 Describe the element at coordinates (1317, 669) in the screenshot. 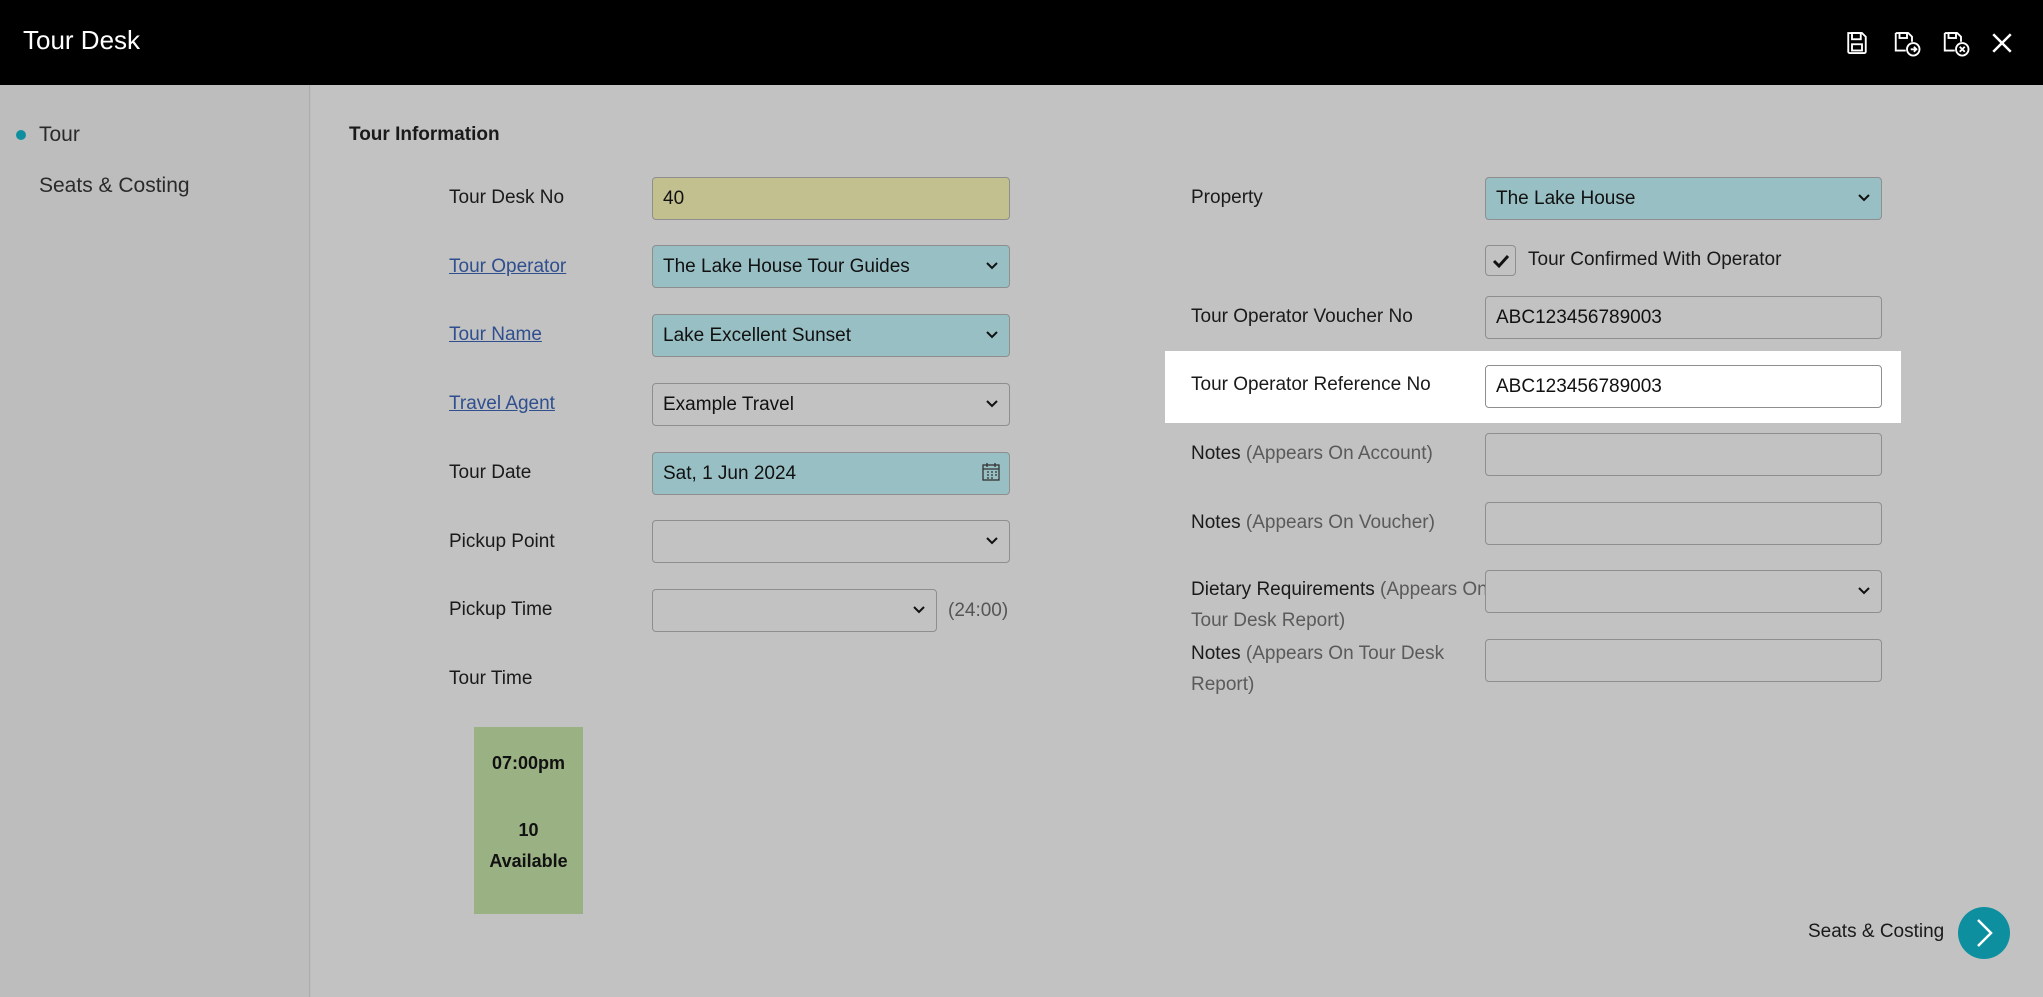

I see `notes-report-label: Notes (Appears On Tour Desk Report)` at that location.